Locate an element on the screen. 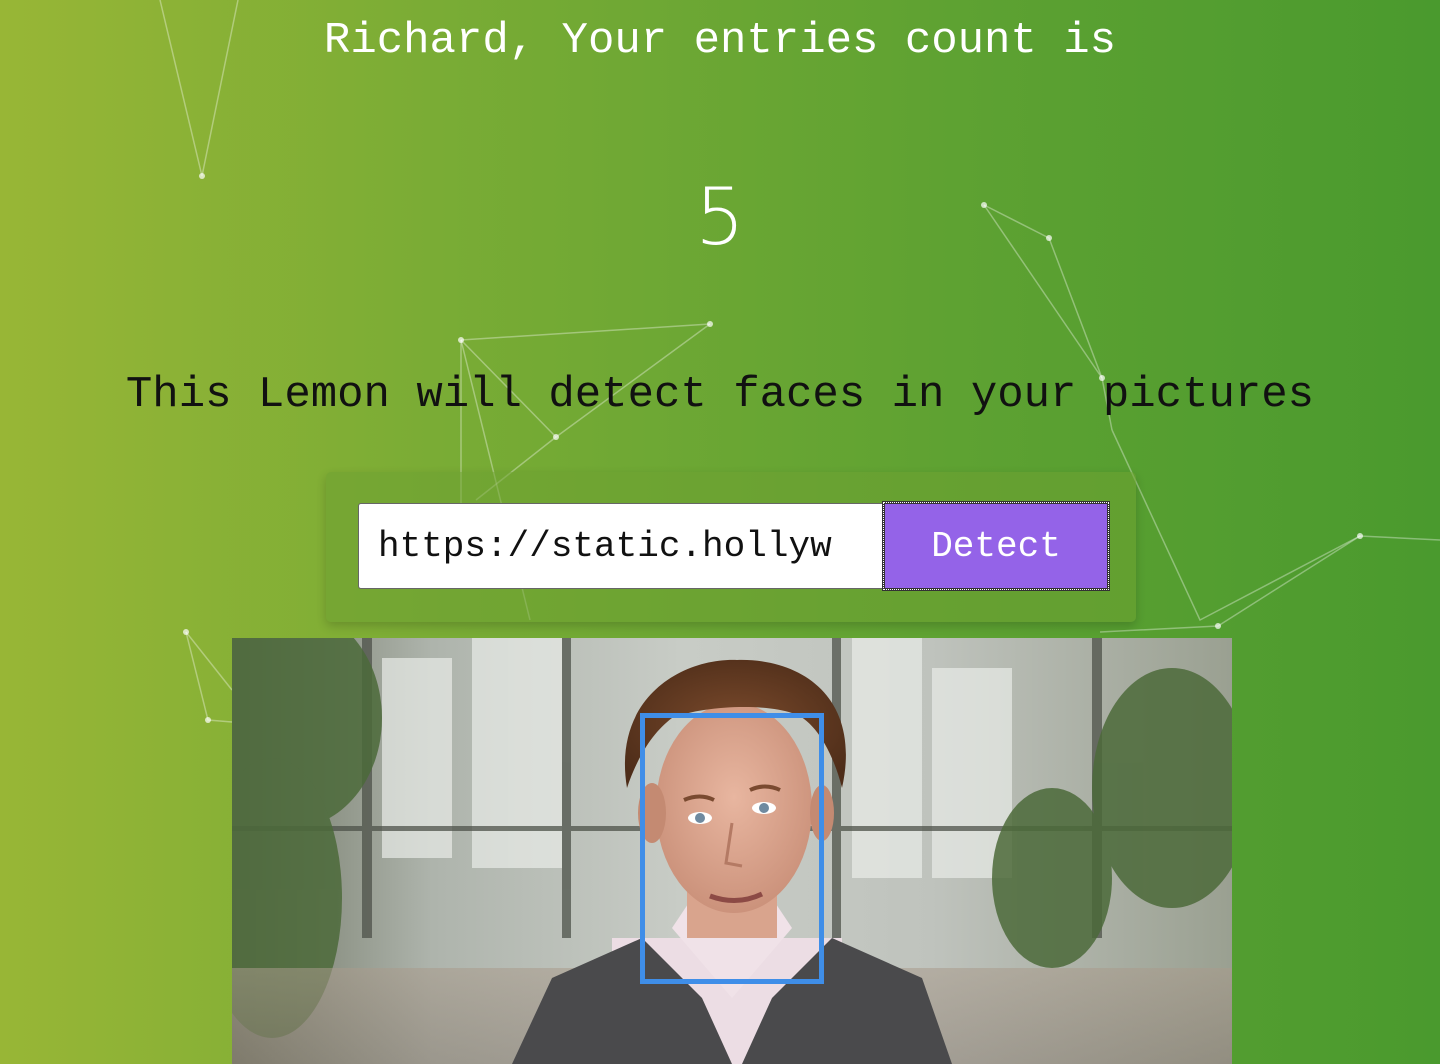 The image size is (1440, 1064). detect-button: Detect is located at coordinates (996, 546).